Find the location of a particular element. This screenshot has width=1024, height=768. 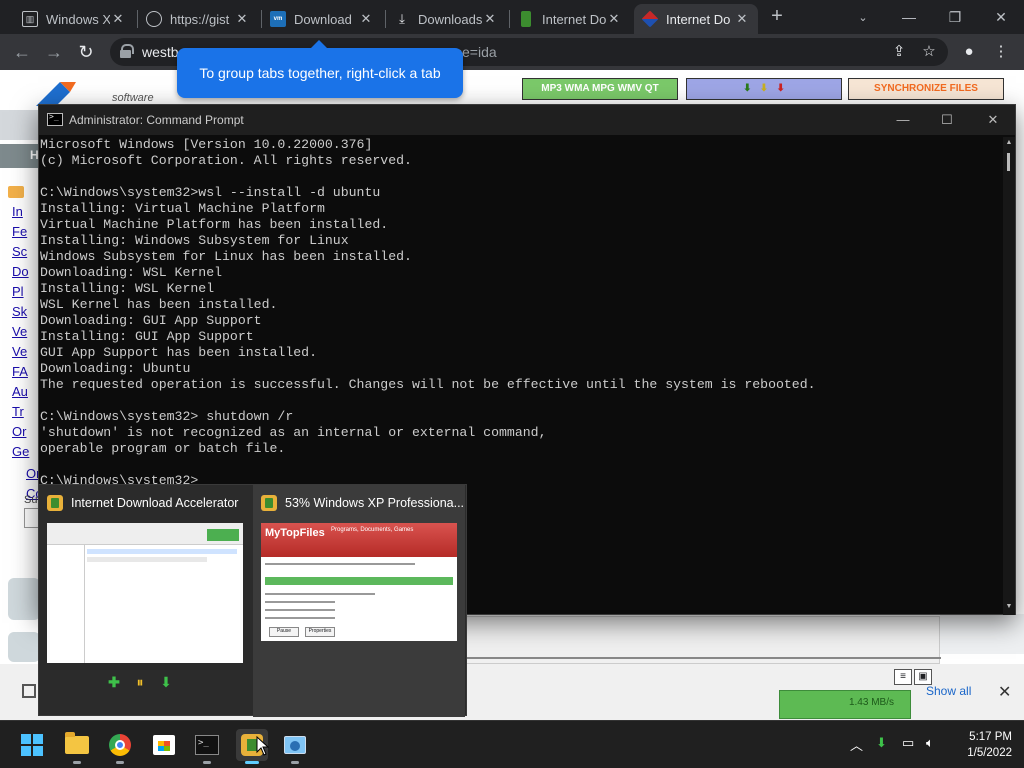

tab-windows-x: ▥ Windows X ✕ is located at coordinates (74, 19).